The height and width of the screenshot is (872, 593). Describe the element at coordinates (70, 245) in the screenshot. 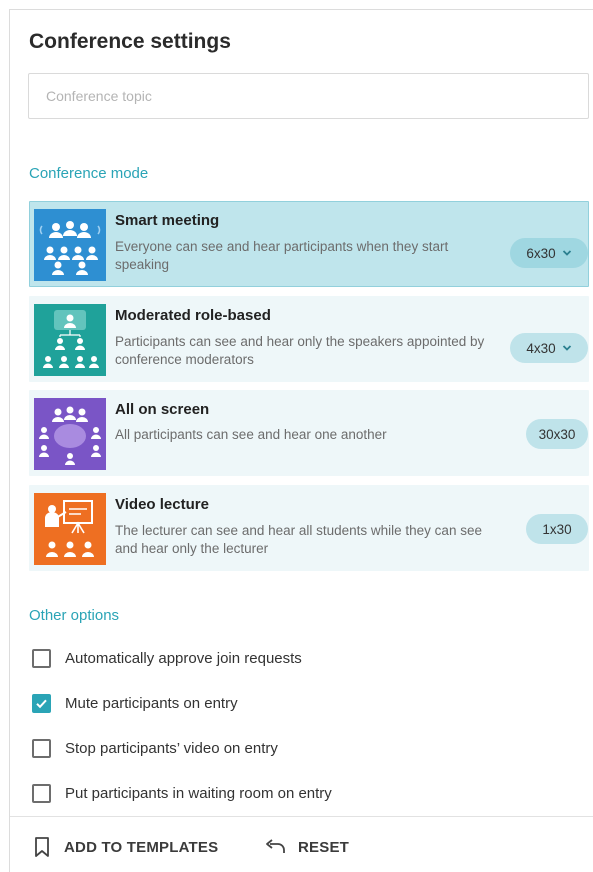

I see `smart-meeting-icon` at that location.